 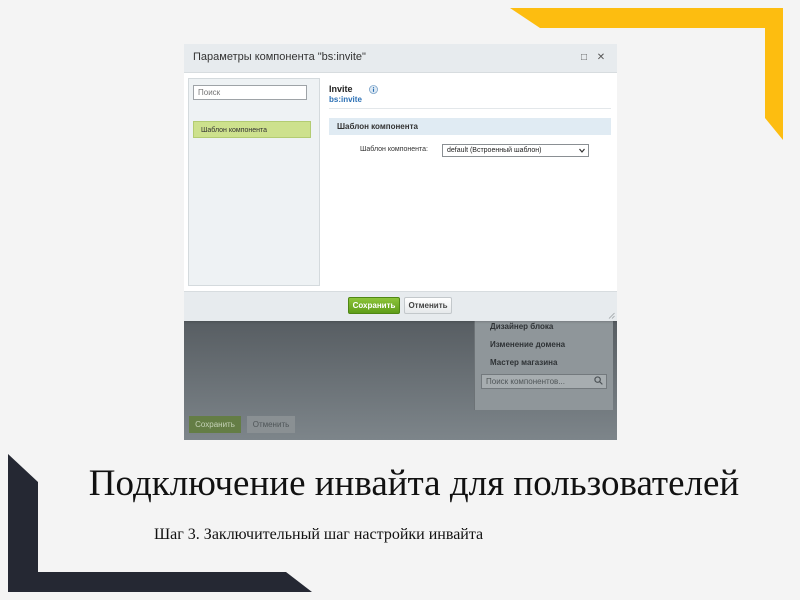 I want to click on search-icon, so click(x=598, y=380).